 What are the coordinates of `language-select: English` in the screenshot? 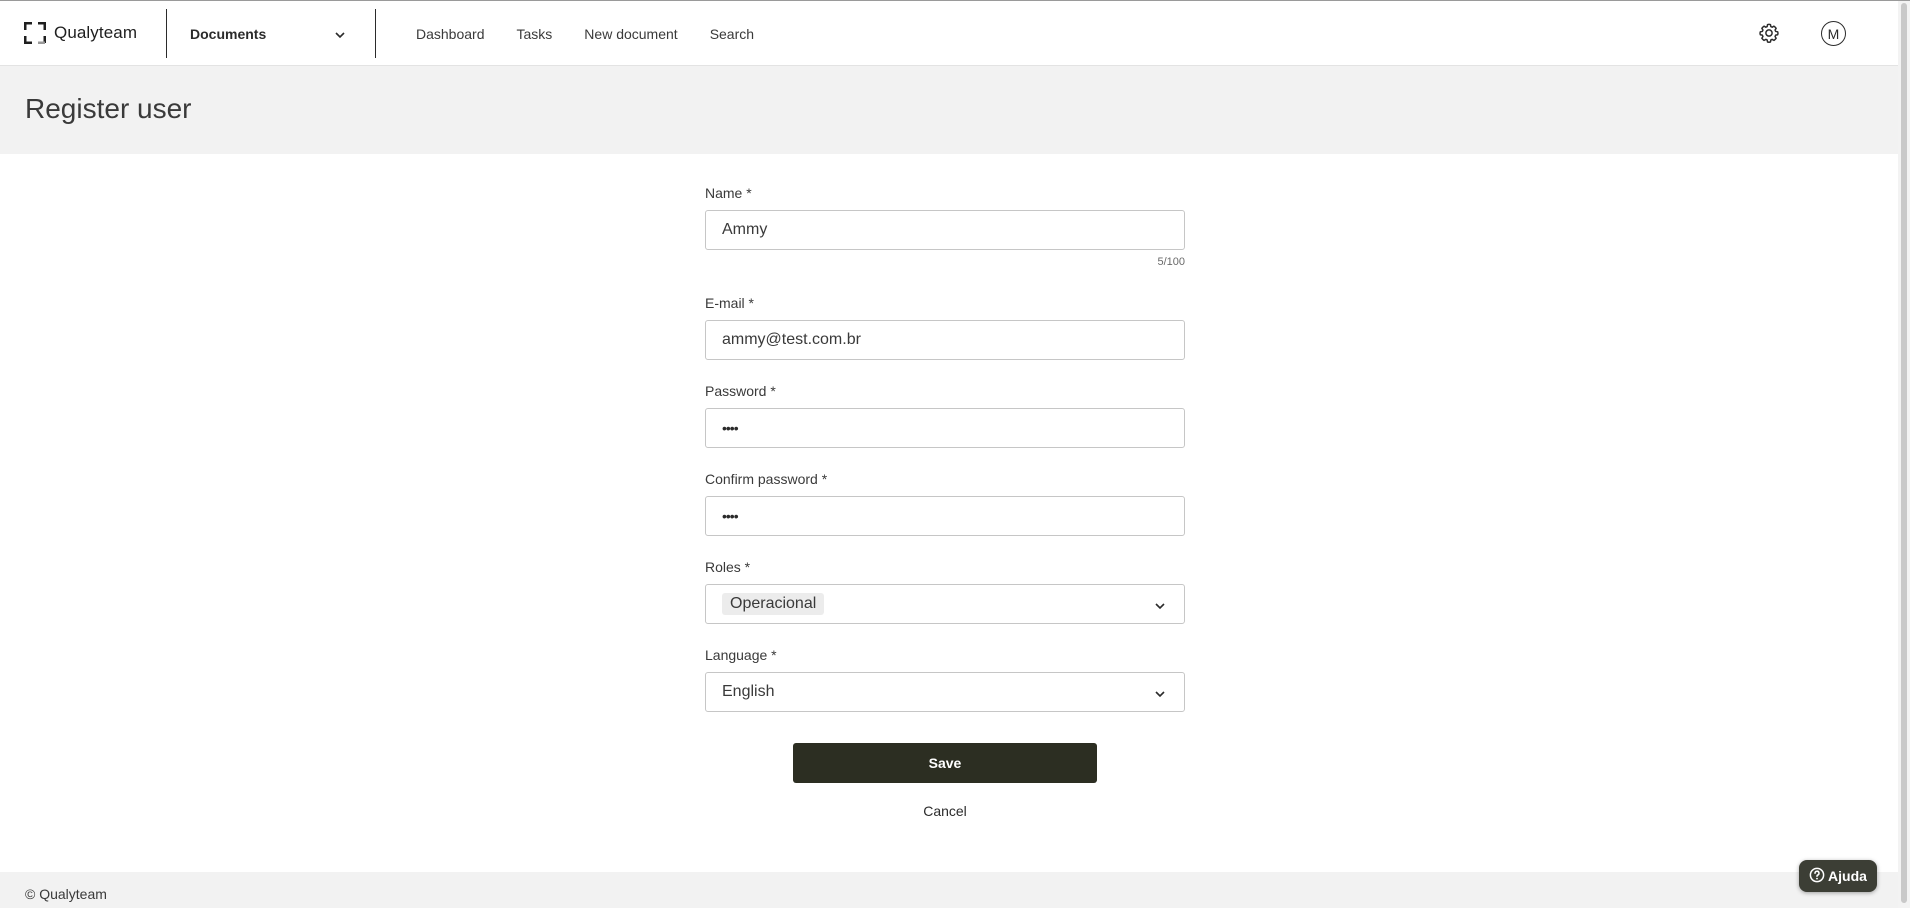 It's located at (945, 692).